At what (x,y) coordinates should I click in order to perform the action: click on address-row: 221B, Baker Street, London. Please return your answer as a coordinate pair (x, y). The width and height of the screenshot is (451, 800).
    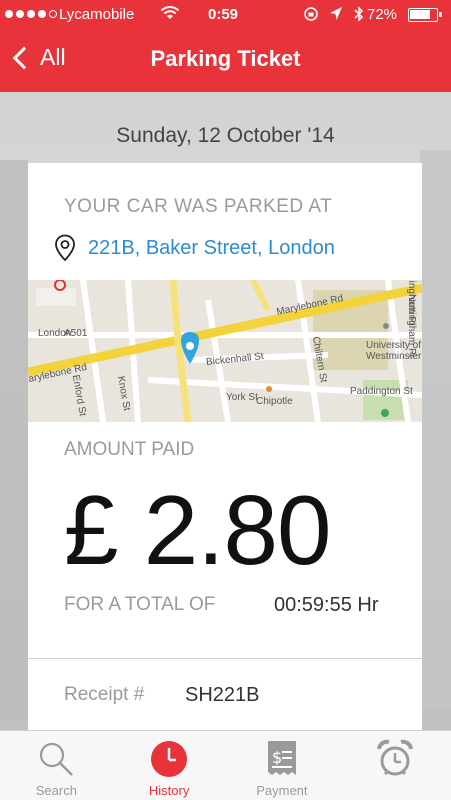
    Looking at the image, I should click on (194, 248).